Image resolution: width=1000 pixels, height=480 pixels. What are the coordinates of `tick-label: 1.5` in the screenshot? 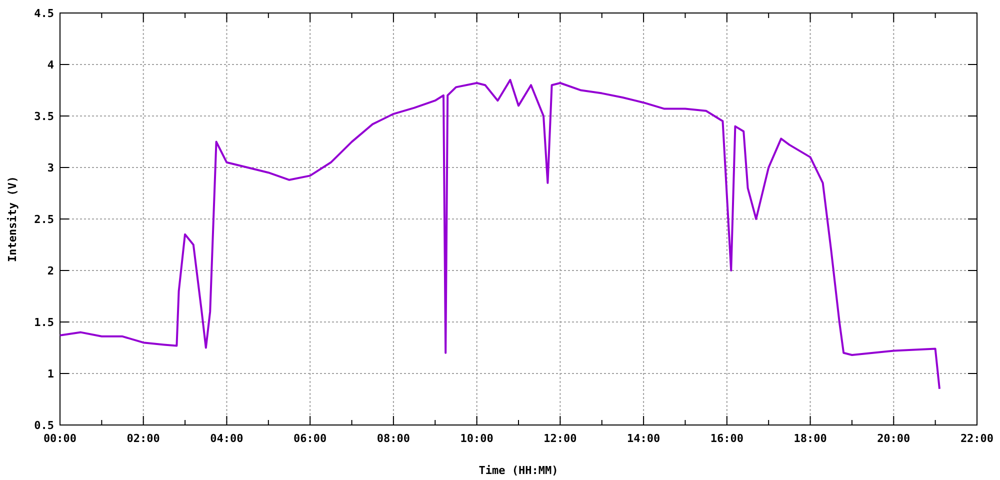 It's located at (44, 322).